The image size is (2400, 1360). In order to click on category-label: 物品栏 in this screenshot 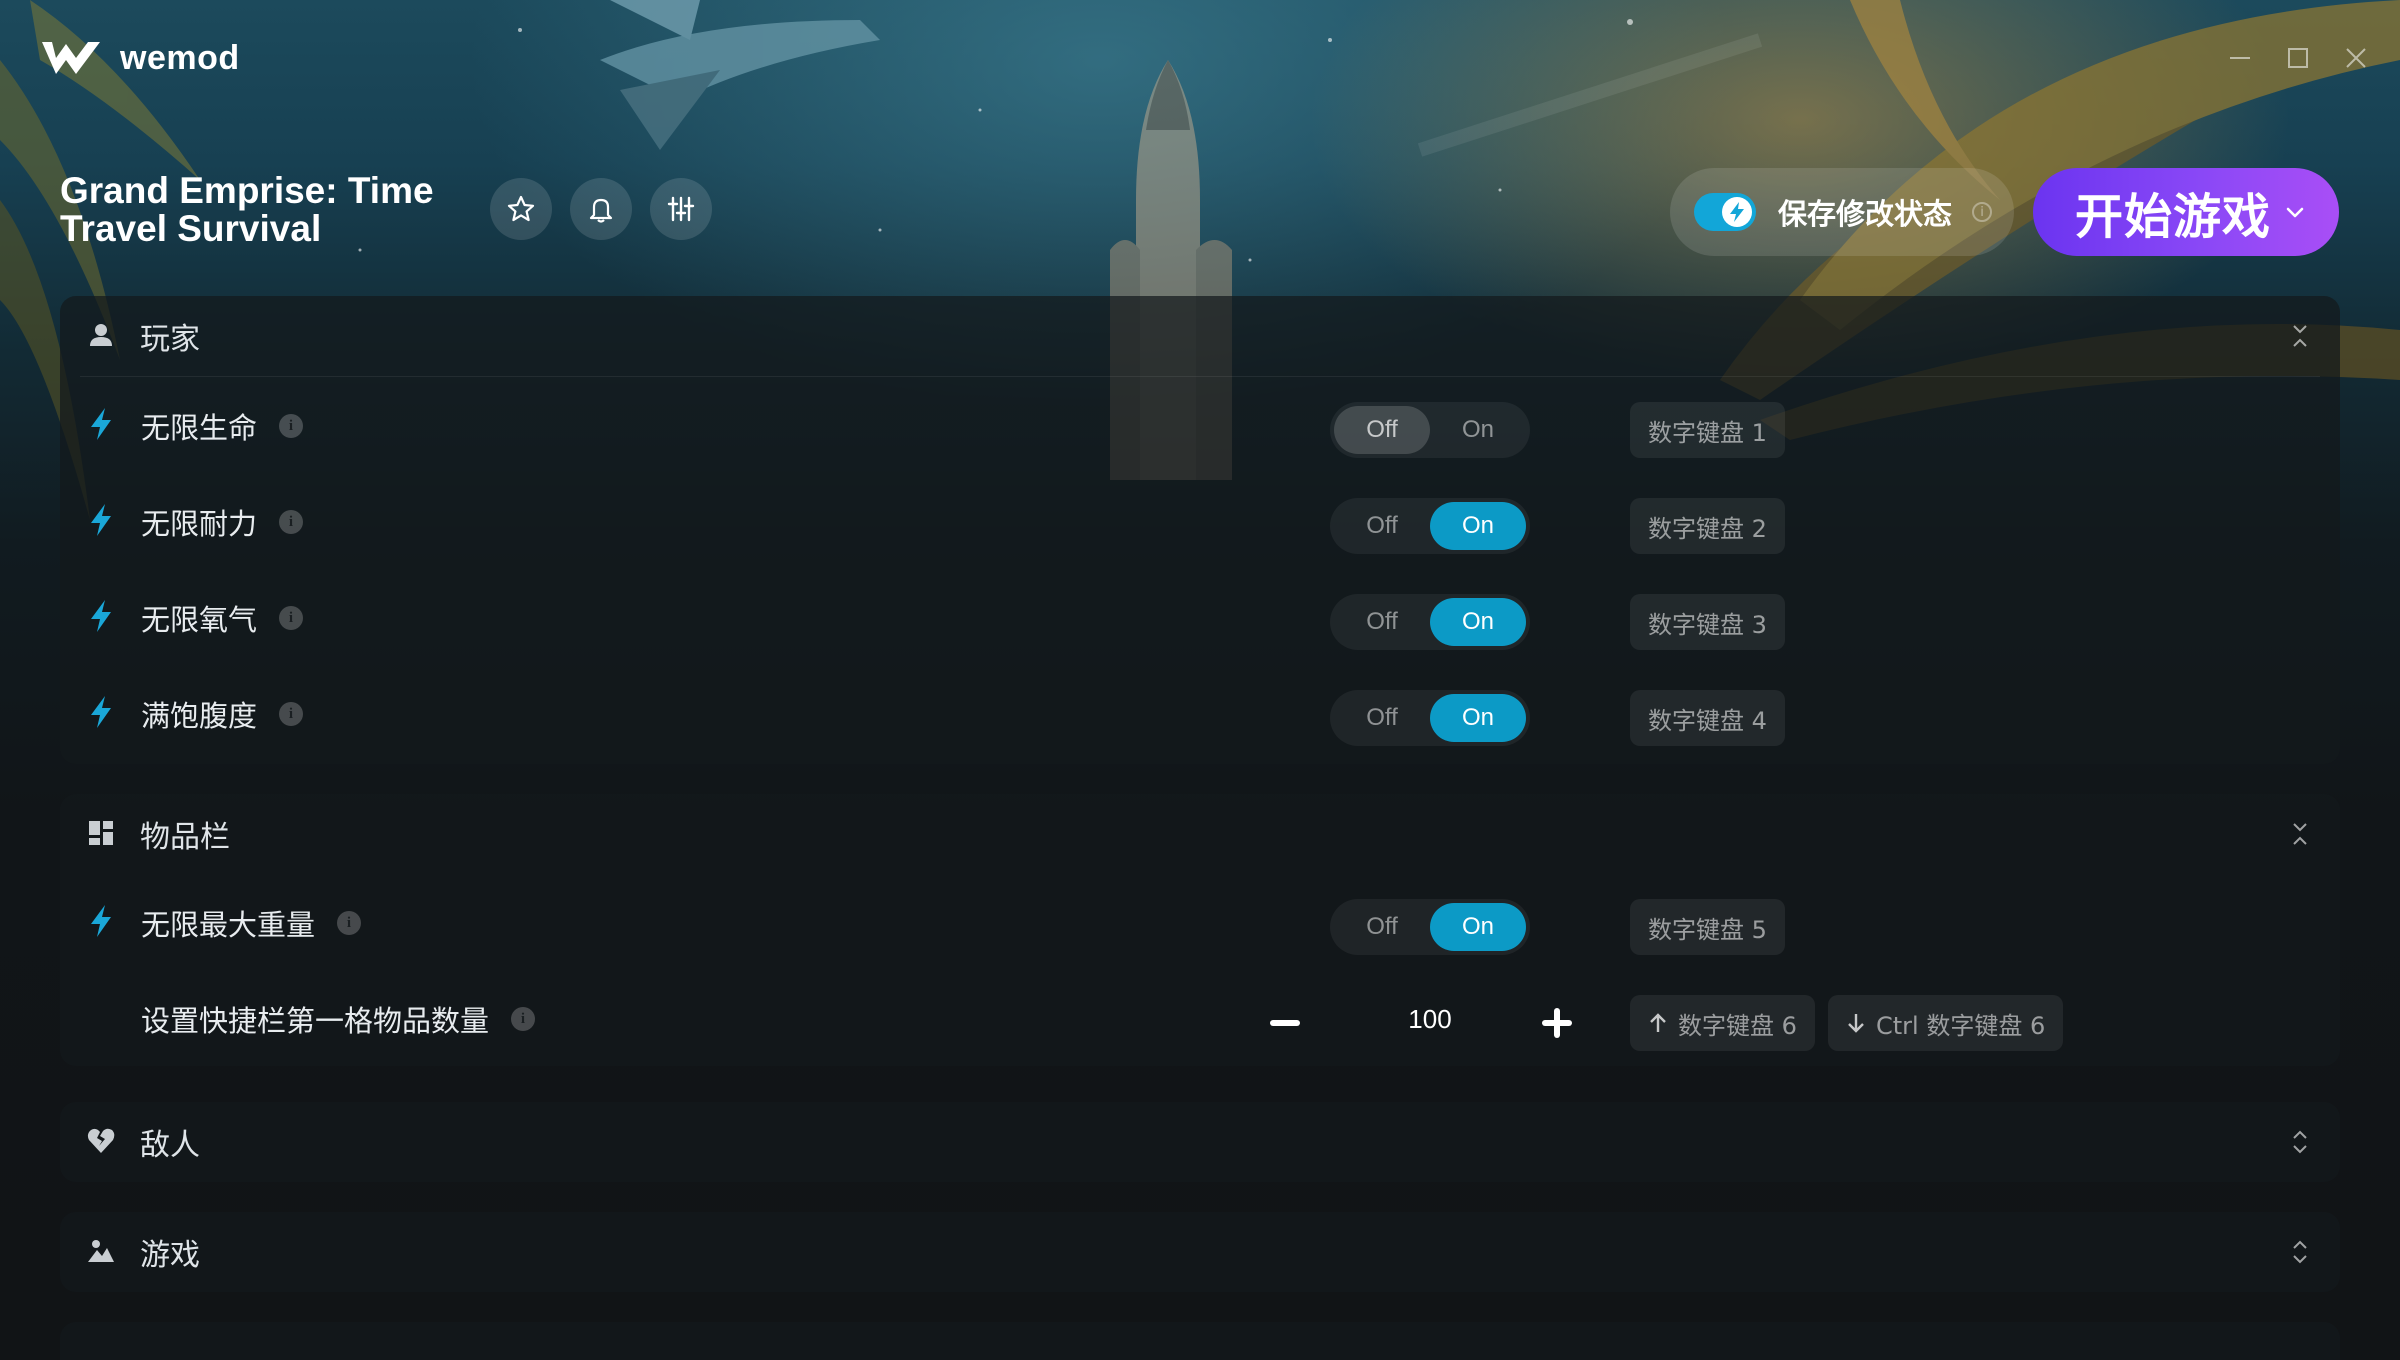, I will do `click(185, 837)`.